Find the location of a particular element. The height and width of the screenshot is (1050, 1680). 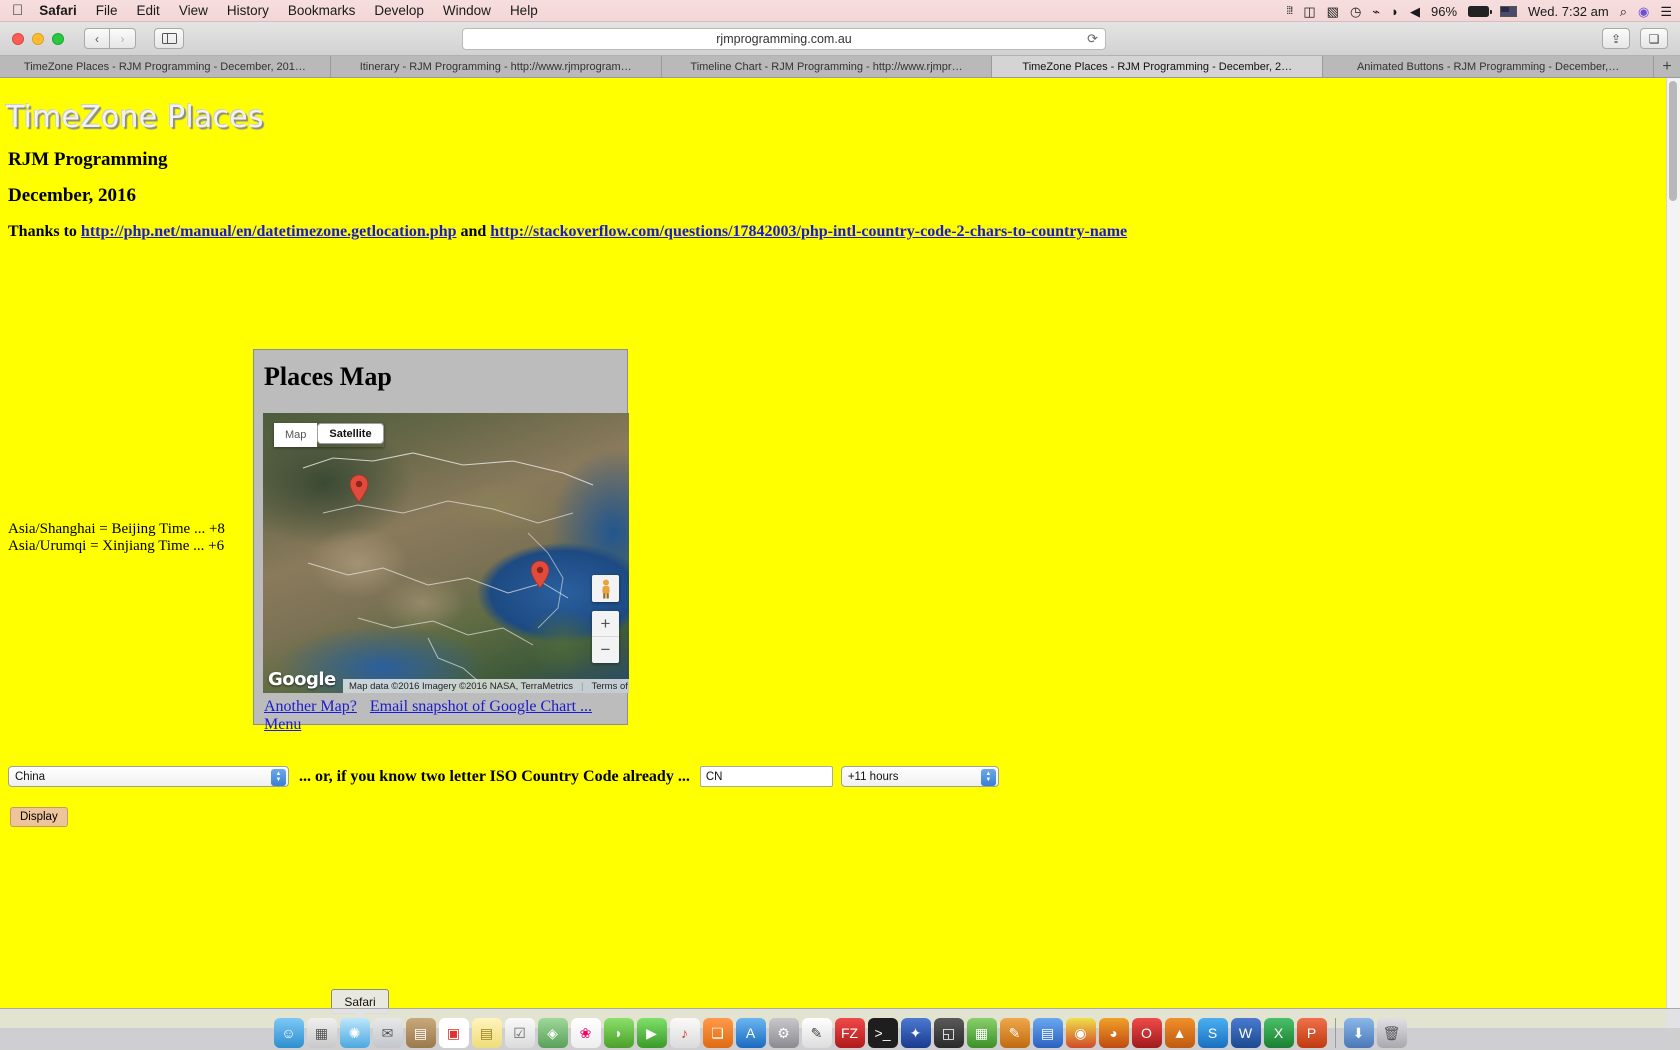

map-country-borders is located at coordinates (448, 567).